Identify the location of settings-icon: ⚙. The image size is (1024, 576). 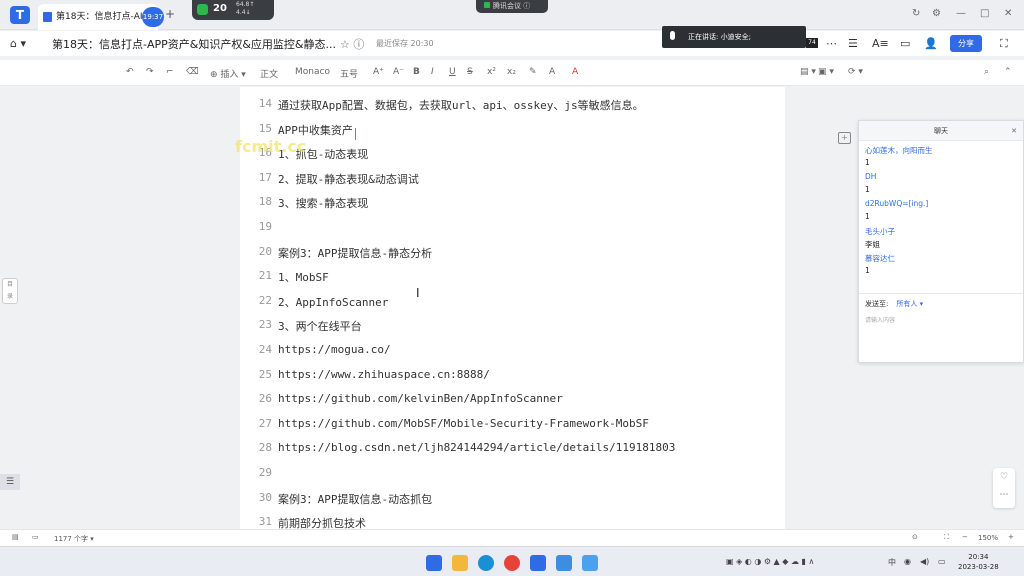
(936, 13).